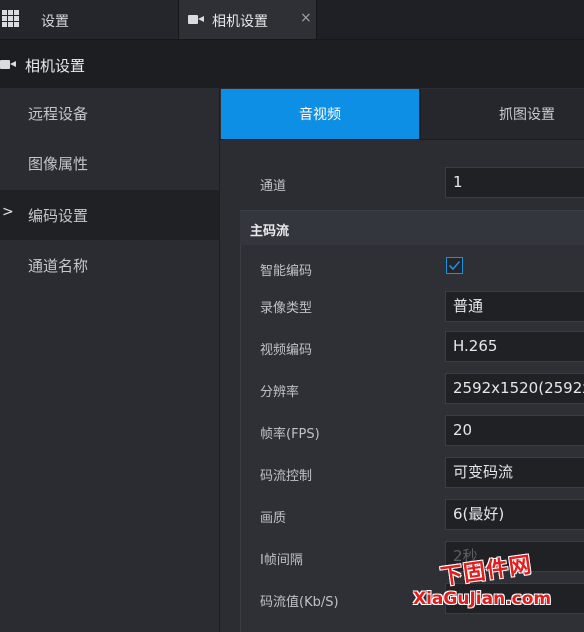 The width and height of the screenshot is (584, 632). What do you see at coordinates (55, 22) in the screenshot?
I see `tab-settings-label: 设置` at bounding box center [55, 22].